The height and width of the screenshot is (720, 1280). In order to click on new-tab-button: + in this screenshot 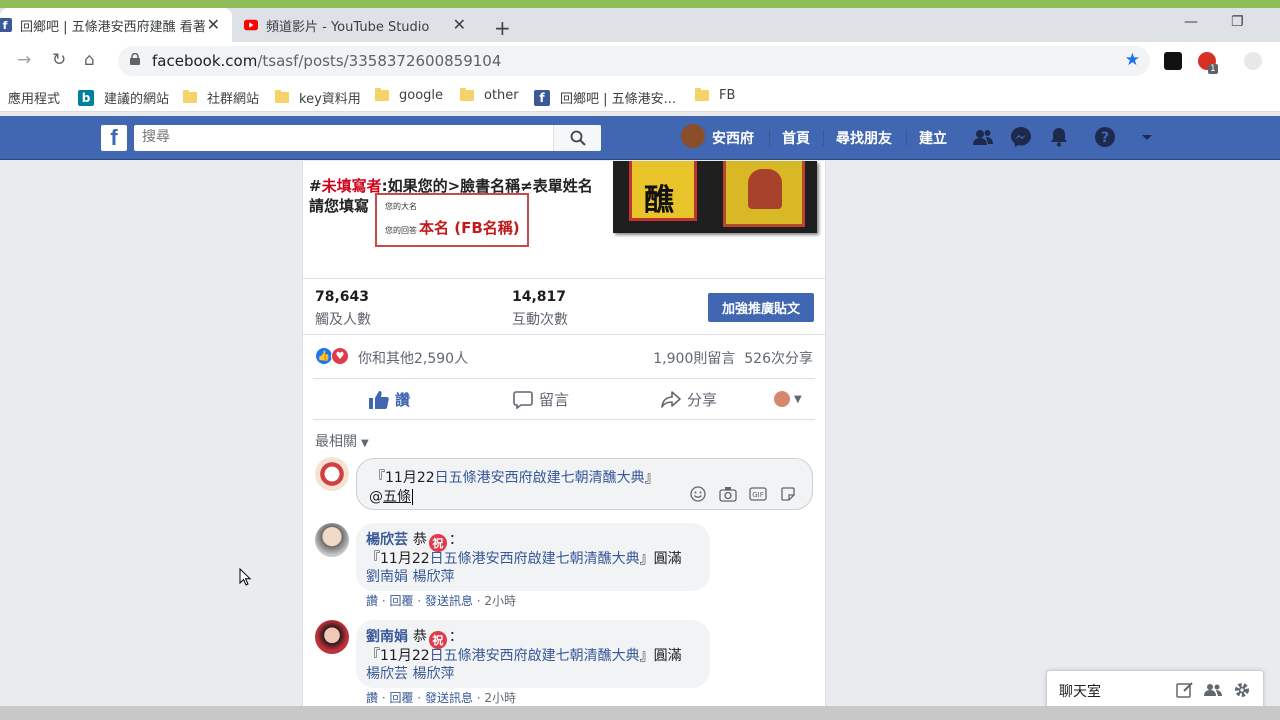, I will do `click(502, 28)`.